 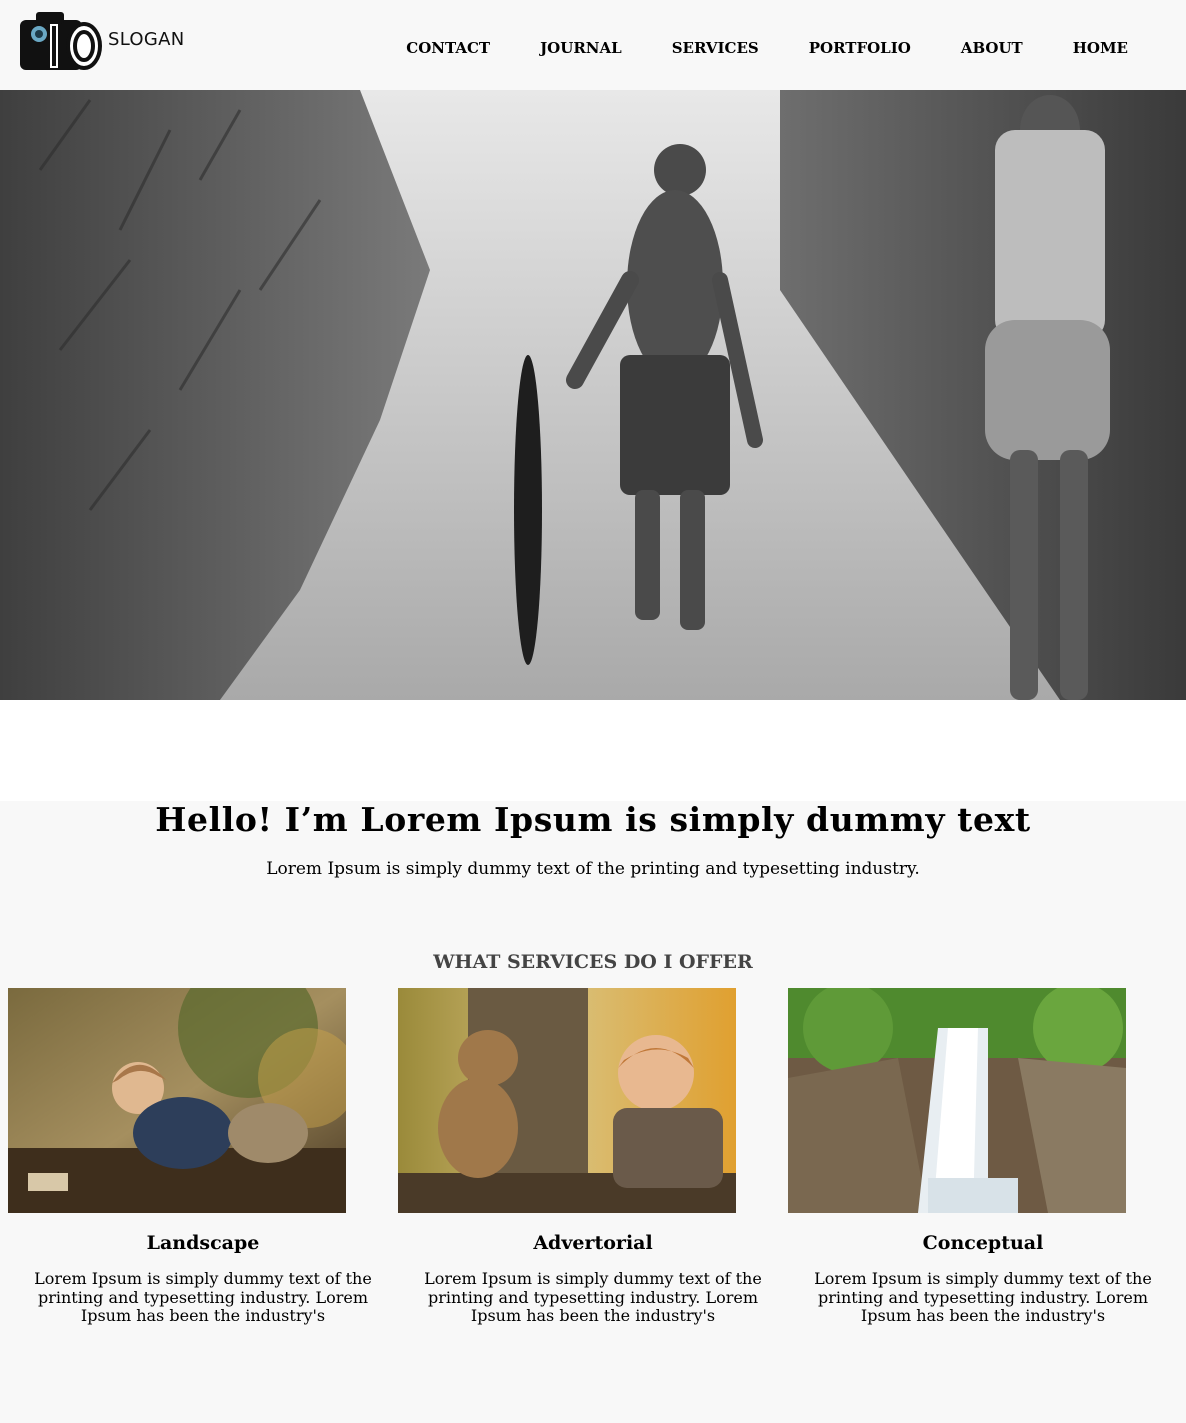 What do you see at coordinates (983, 1243) in the screenshot?
I see `service-title-conceptual: Conceptual` at bounding box center [983, 1243].